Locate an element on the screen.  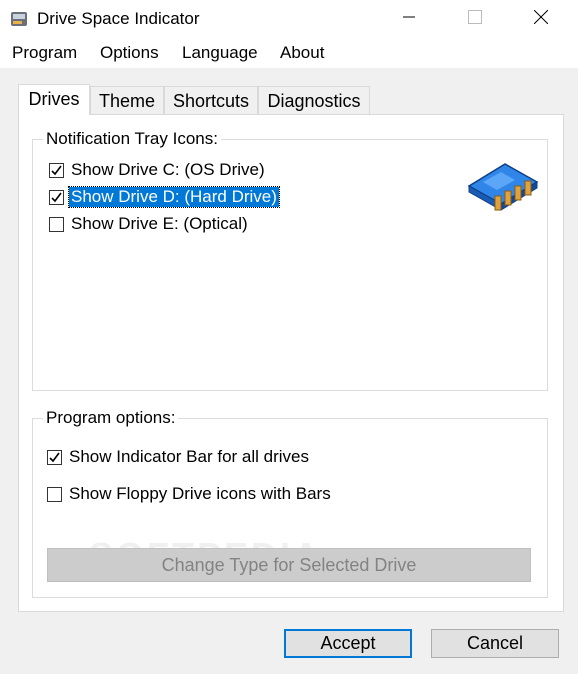
drive-e-label: Show Drive E: (Optical) is located at coordinates (159, 223).